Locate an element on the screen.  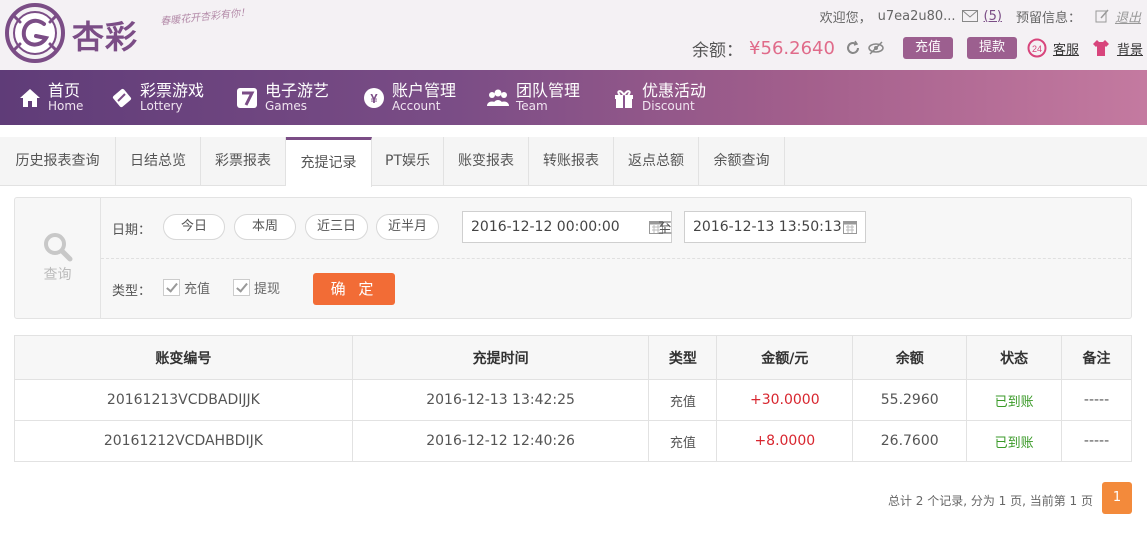
home-icon is located at coordinates (30, 97).